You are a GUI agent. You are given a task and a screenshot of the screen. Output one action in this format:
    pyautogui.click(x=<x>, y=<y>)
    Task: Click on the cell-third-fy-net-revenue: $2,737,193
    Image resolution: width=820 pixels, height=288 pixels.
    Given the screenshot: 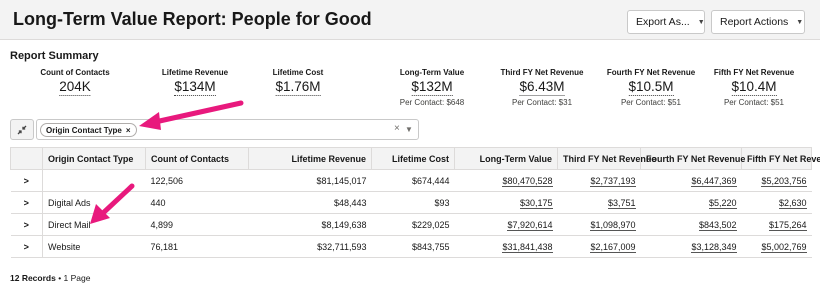 What is the action you would take?
    pyautogui.click(x=599, y=180)
    